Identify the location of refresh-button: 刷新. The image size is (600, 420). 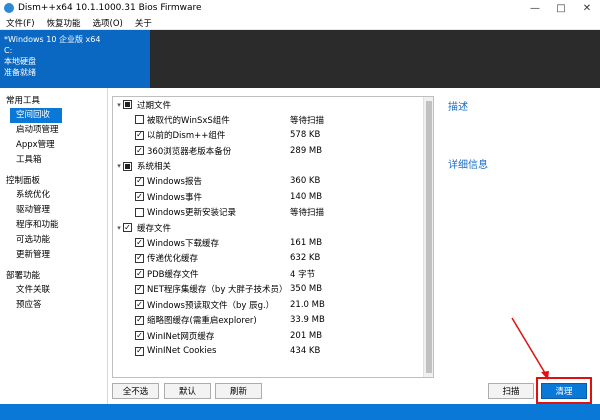
(238, 391).